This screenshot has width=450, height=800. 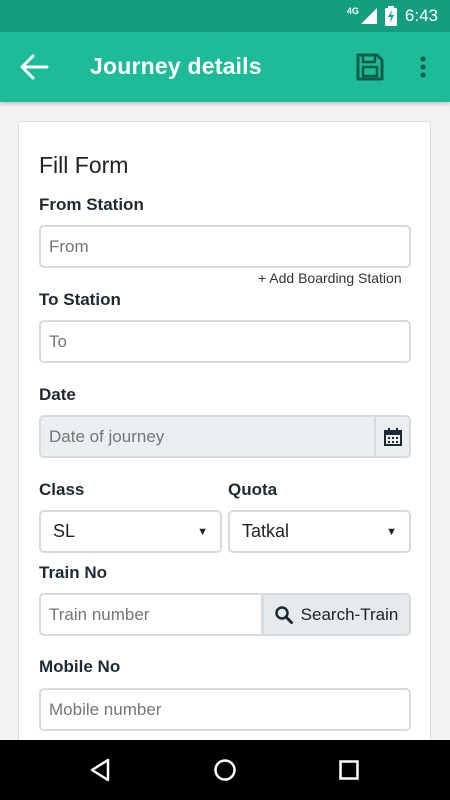 I want to click on nav-back-icon, so click(x=100, y=770).